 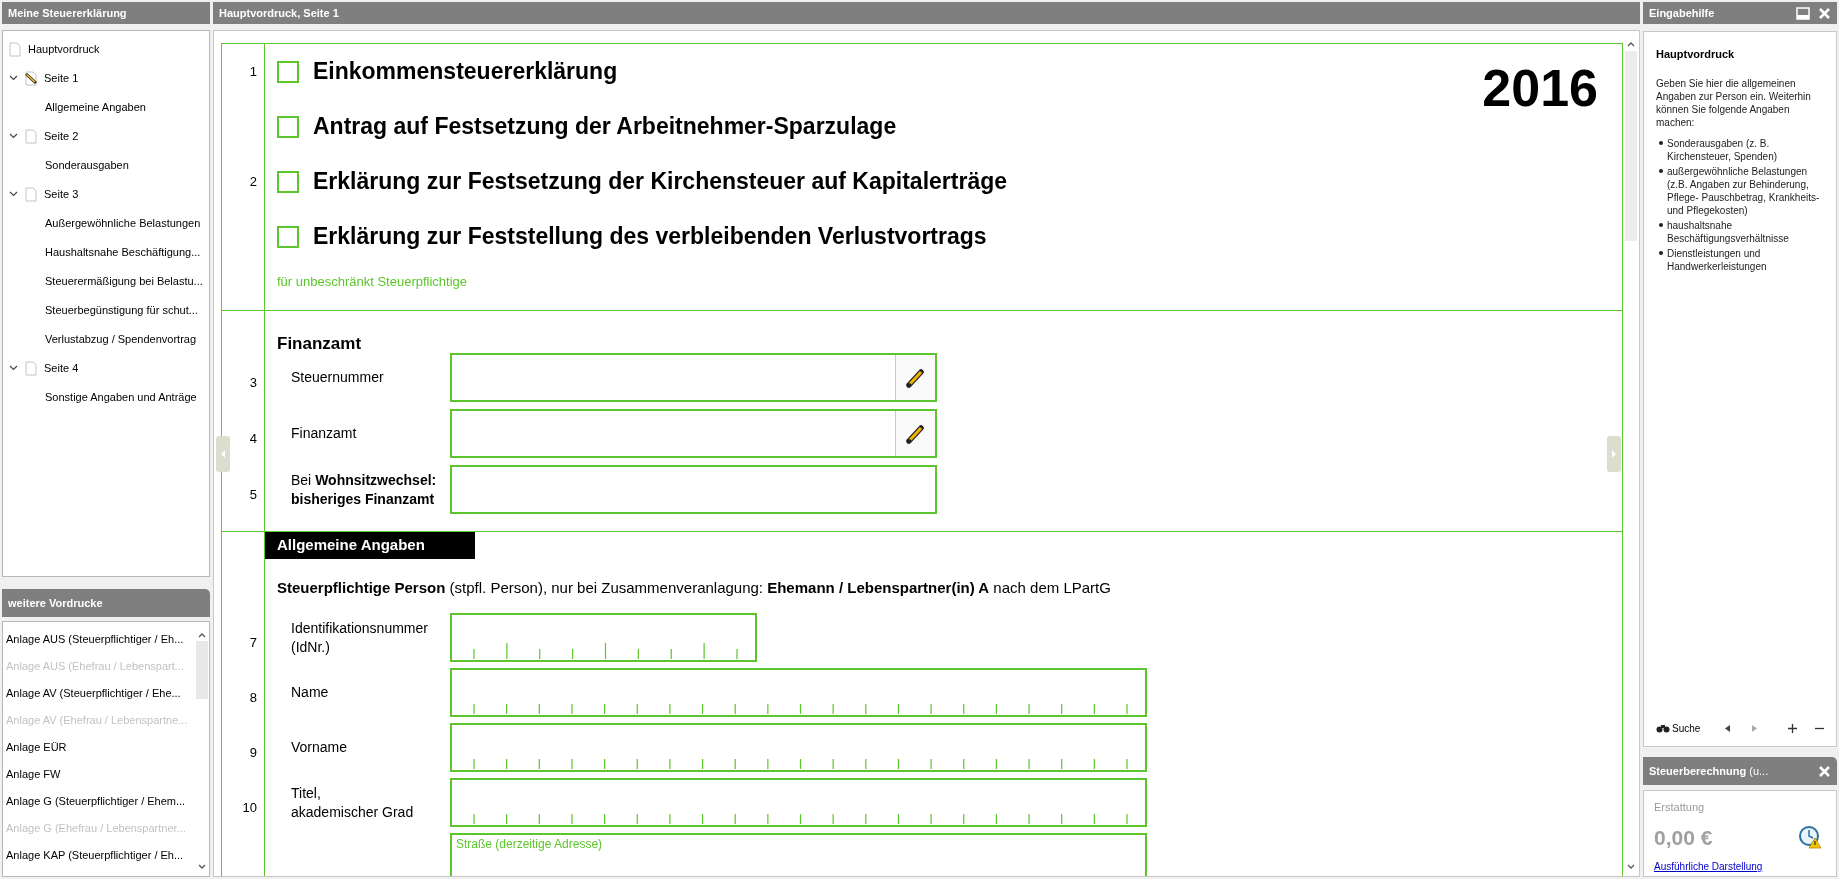 I want to click on section-title: Finanzamt, so click(x=319, y=343).